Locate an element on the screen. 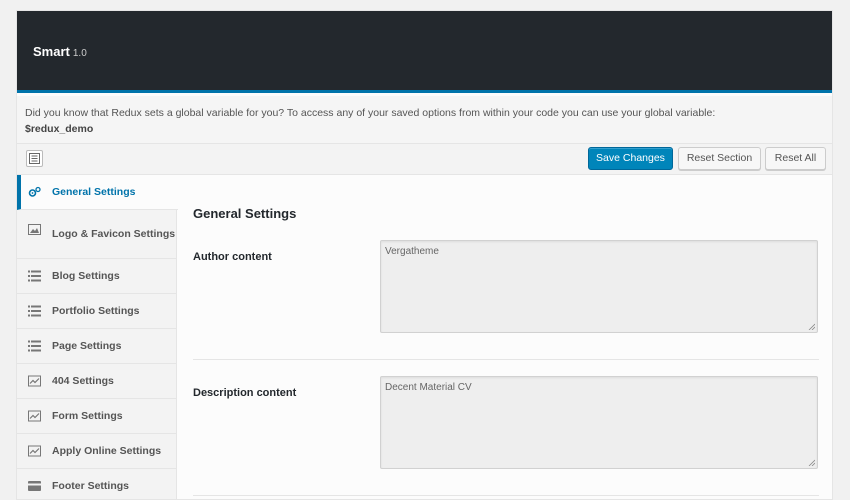 The height and width of the screenshot is (500, 850). description-content-label: Description content is located at coordinates (245, 393).